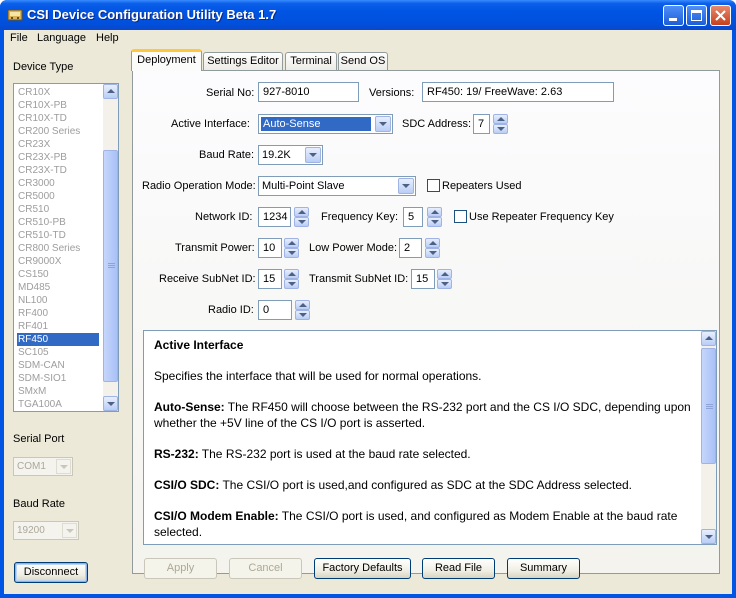 The image size is (736, 598). Describe the element at coordinates (58, 274) in the screenshot. I see `device-list-item: CS150` at that location.